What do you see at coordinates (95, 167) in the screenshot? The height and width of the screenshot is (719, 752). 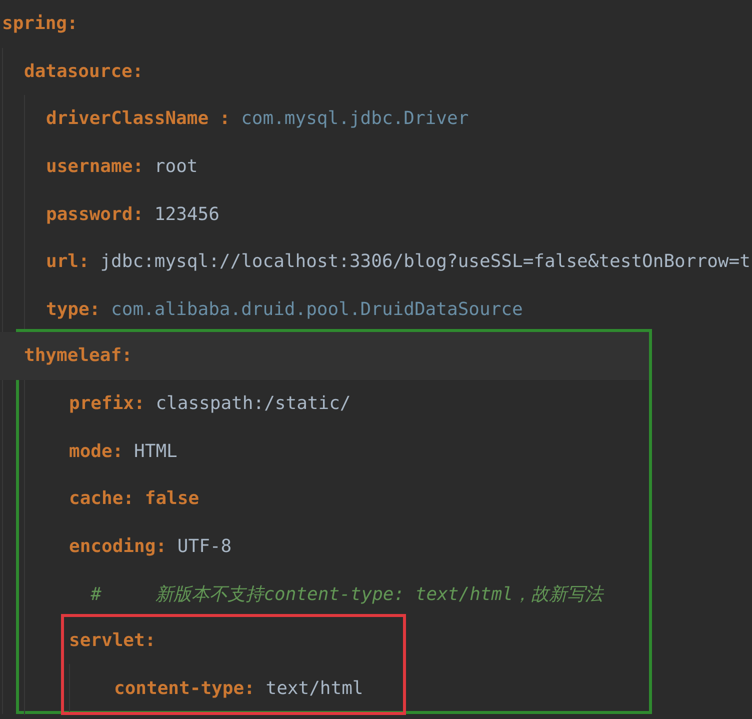 I see `yaml-key: username:` at bounding box center [95, 167].